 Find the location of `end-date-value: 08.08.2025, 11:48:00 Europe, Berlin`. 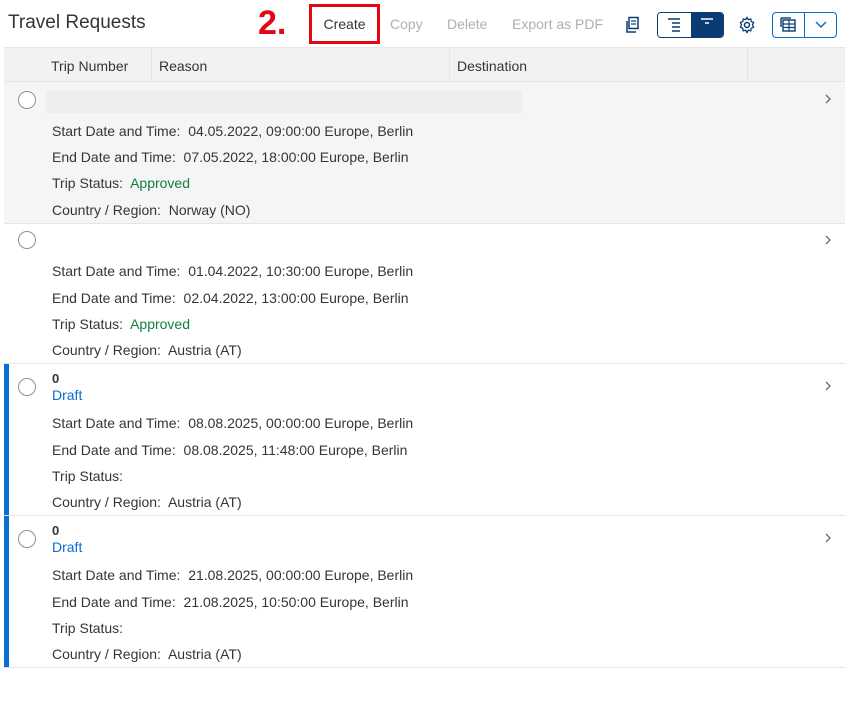

end-date-value: 08.08.2025, 11:48:00 Europe, Berlin is located at coordinates (295, 450).